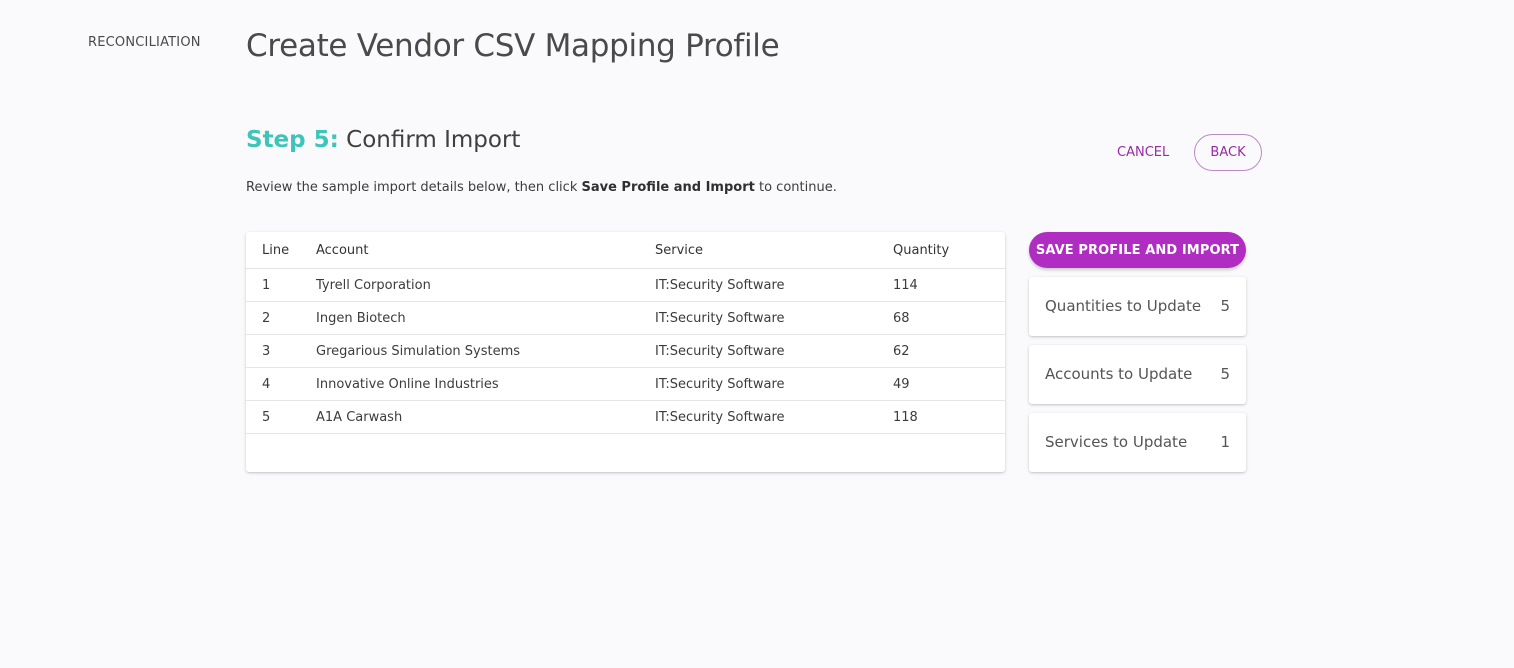 The width and height of the screenshot is (1514, 668). What do you see at coordinates (144, 42) in the screenshot?
I see `nav-section-label: RECONCILIATION` at bounding box center [144, 42].